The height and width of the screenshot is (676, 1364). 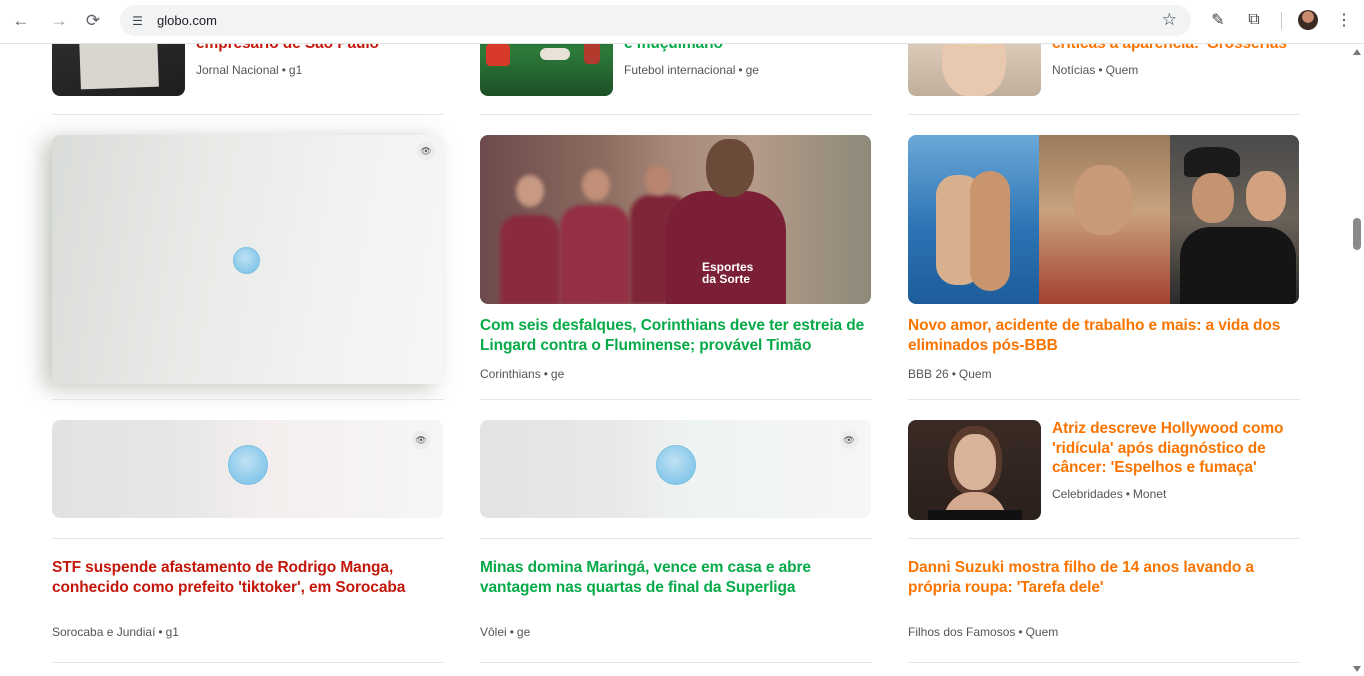 I want to click on news-meta: Corinthians • ge, so click(x=522, y=374).